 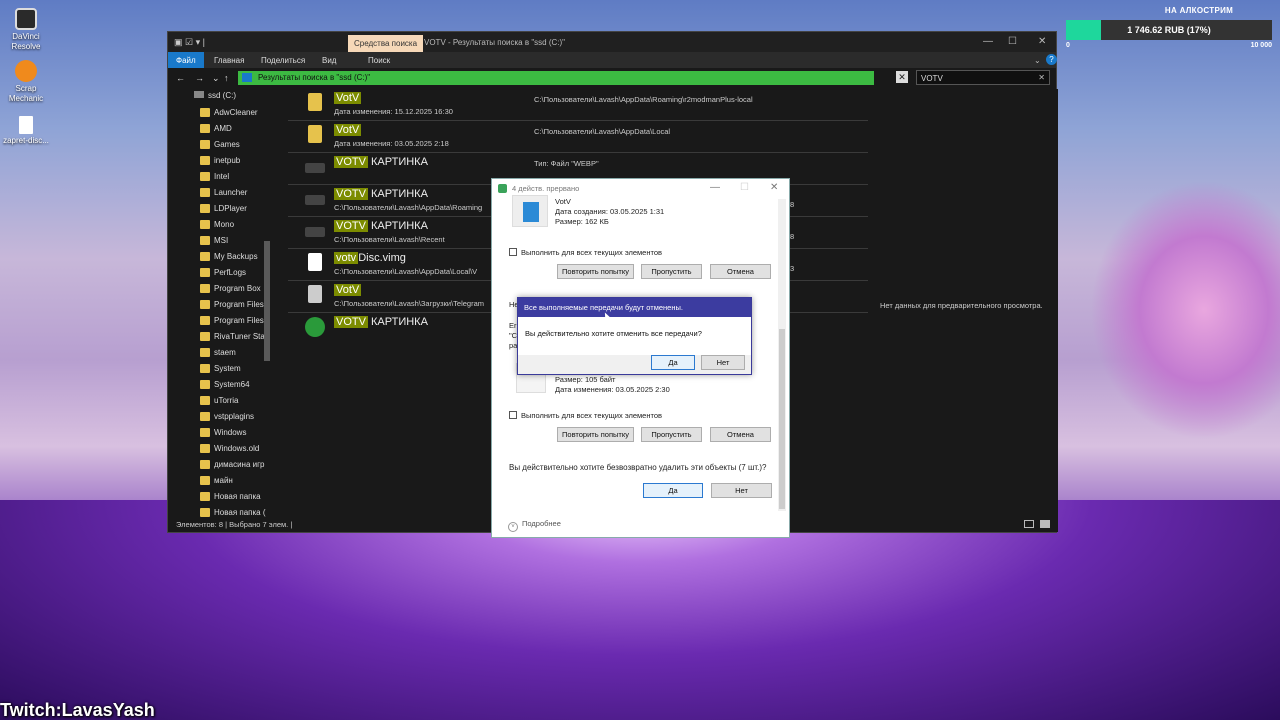 I want to click on sidebar-folder-item: Games, so click(x=220, y=145).